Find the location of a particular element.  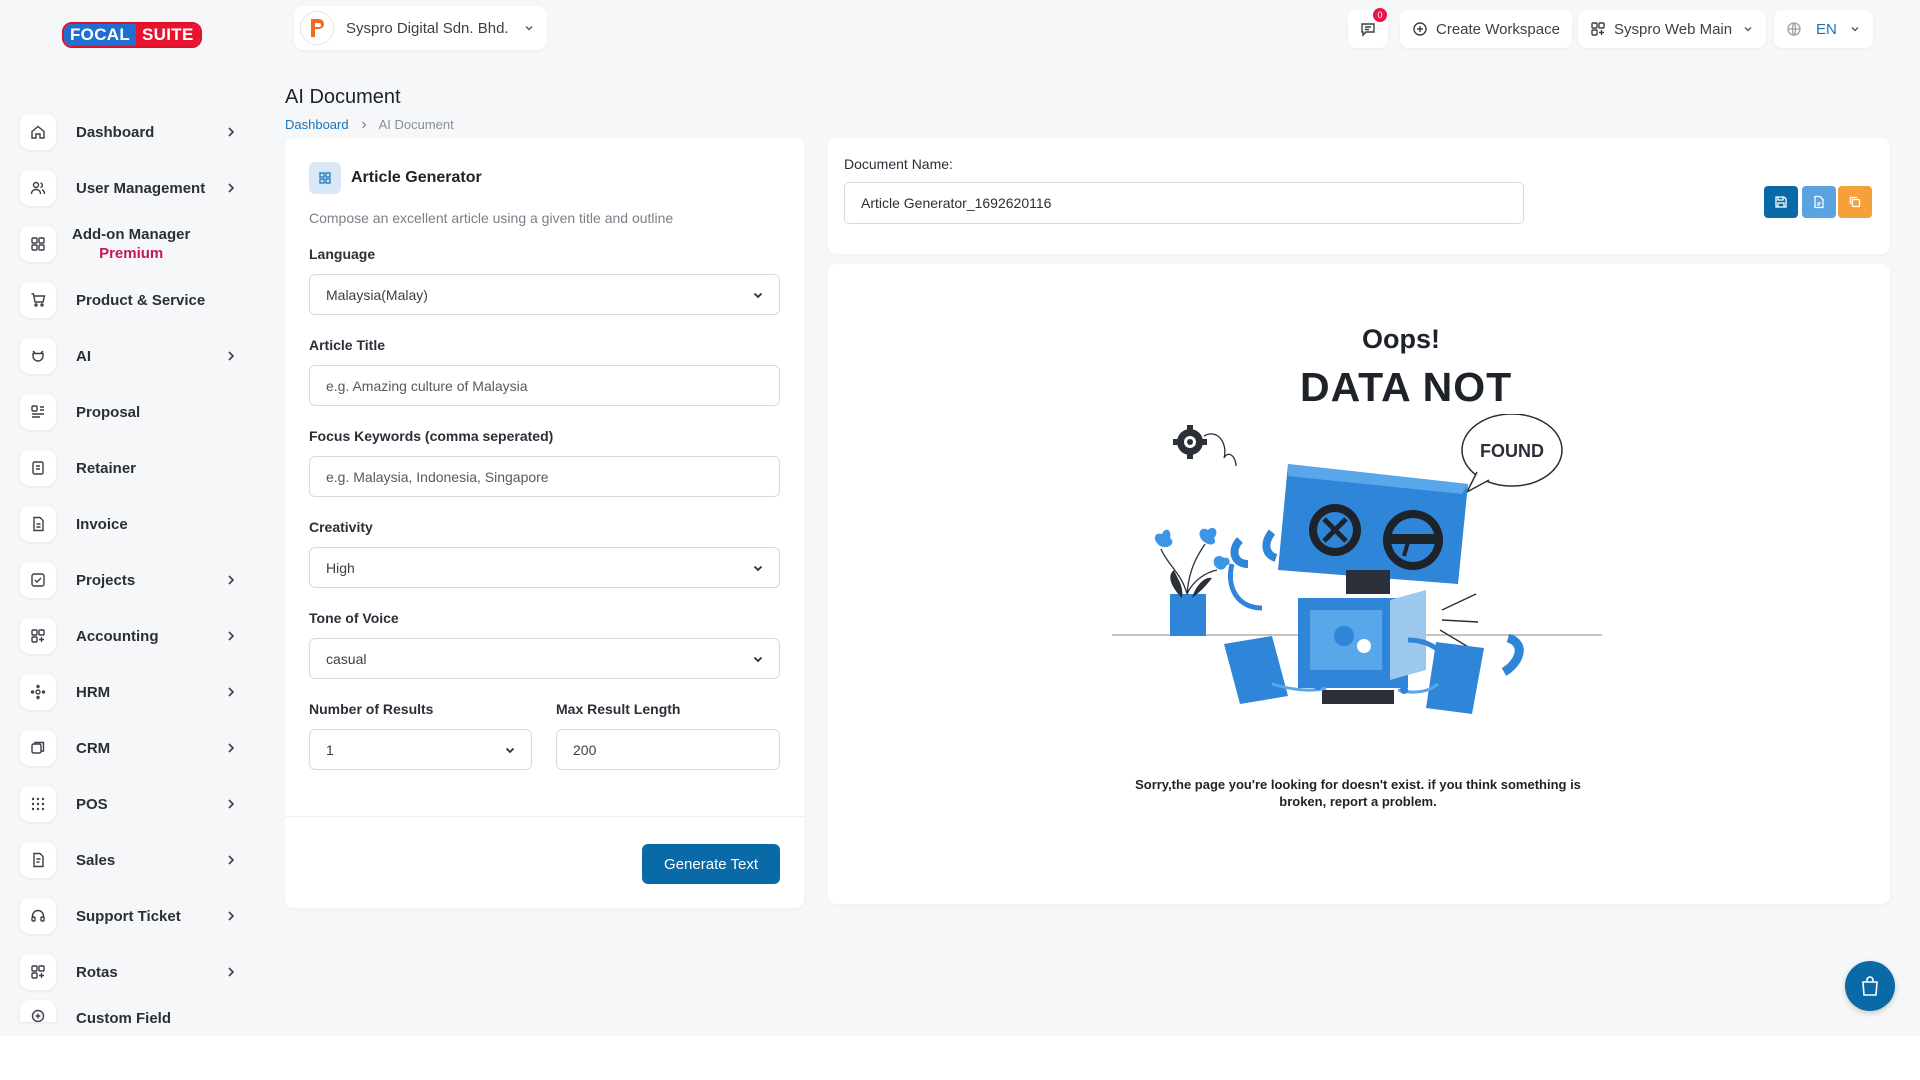

sidebar-item-user-management: User Management is located at coordinates (130, 188).